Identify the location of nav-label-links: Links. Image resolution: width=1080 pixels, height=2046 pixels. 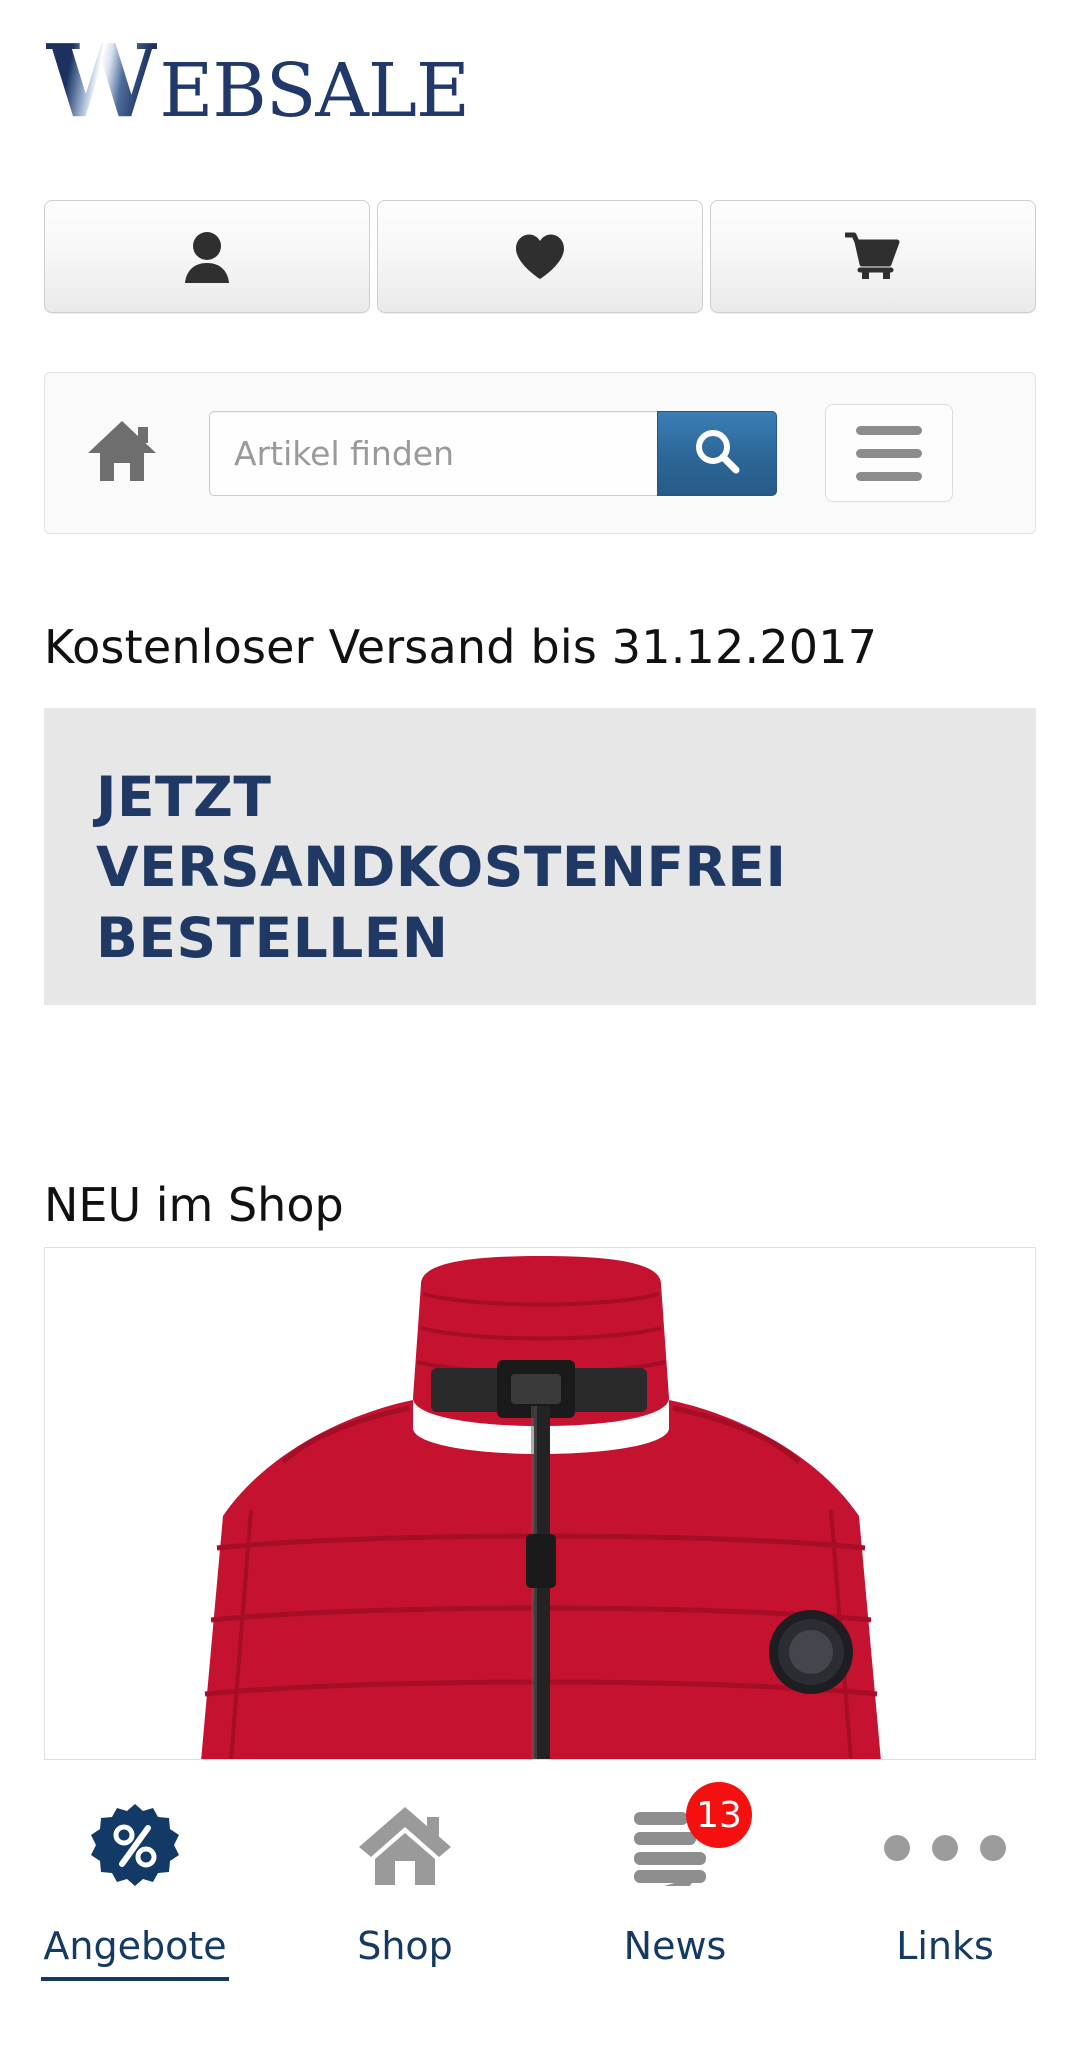
(945, 1946).